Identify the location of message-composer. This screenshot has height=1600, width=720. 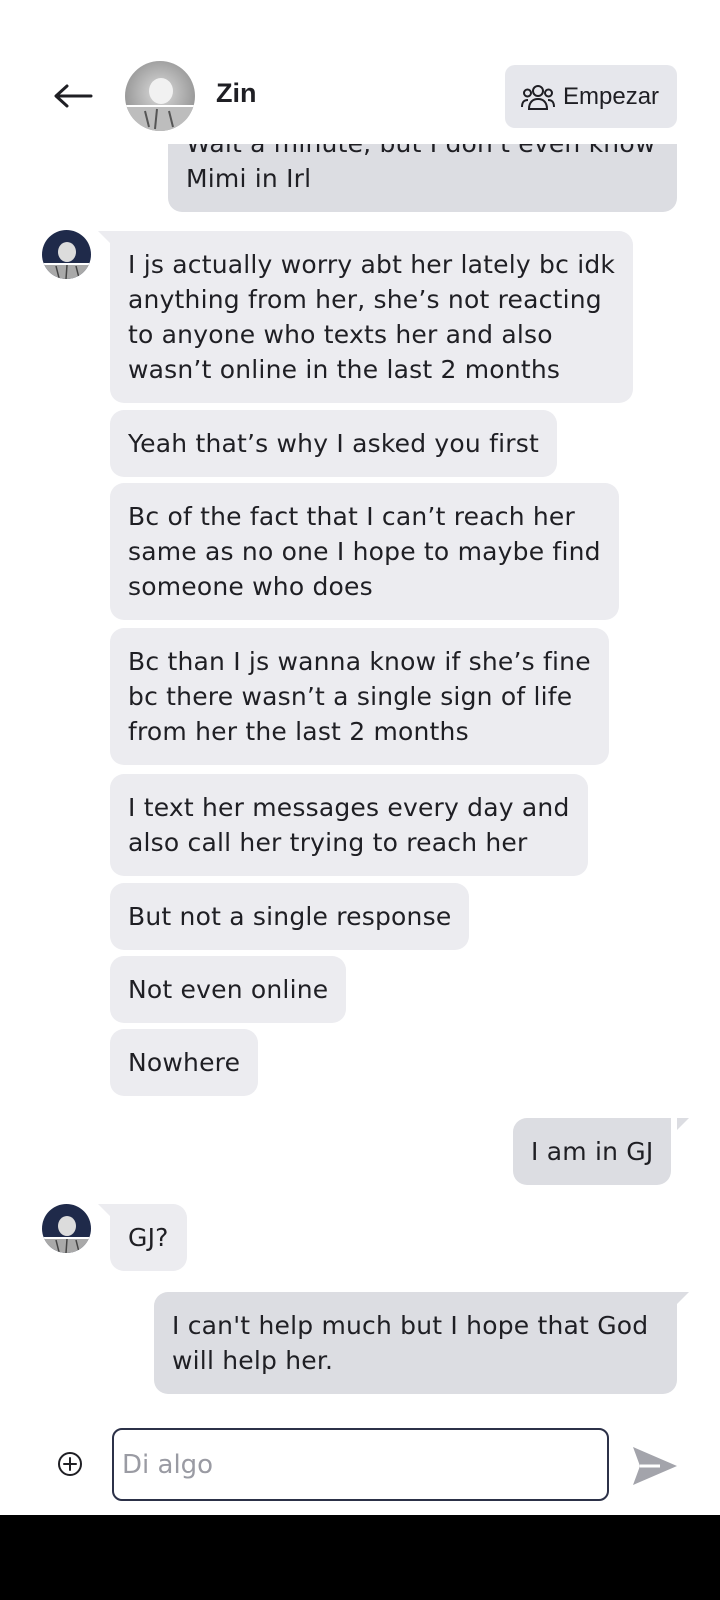
(360, 1457).